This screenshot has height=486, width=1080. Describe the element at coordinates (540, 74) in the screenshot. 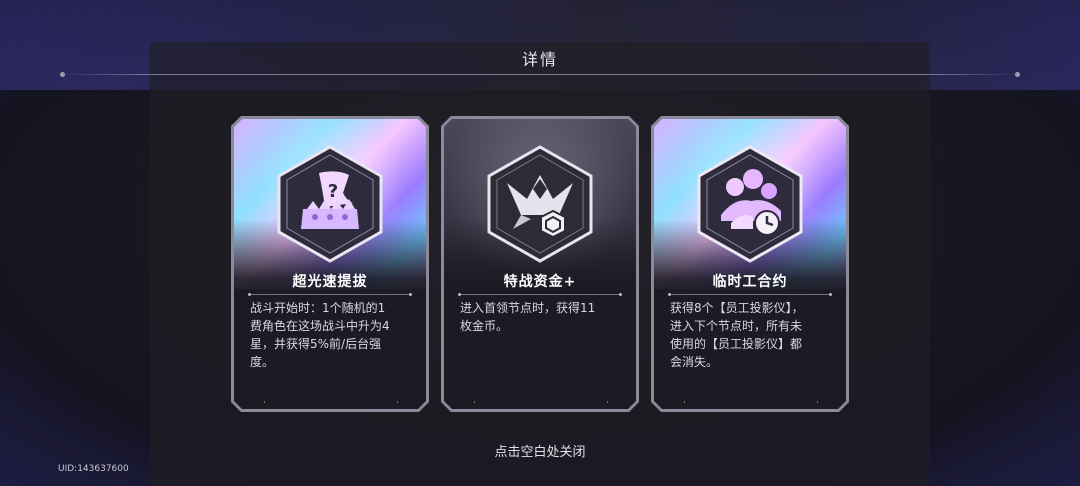

I see `title-divider` at that location.